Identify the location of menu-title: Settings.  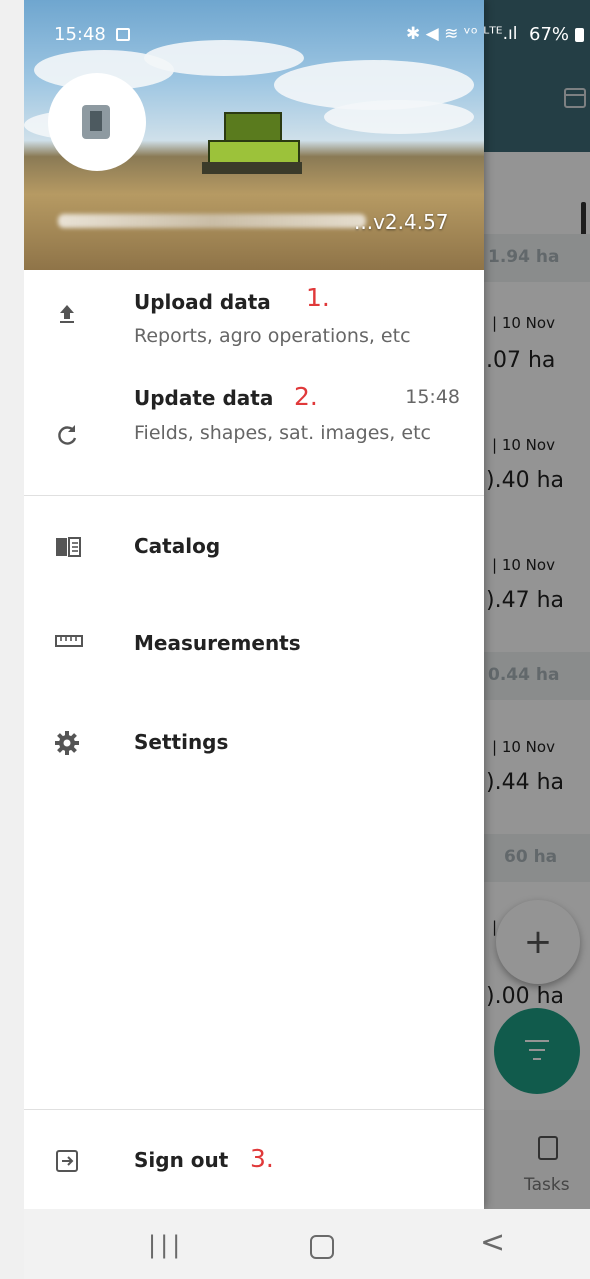
(181, 742).